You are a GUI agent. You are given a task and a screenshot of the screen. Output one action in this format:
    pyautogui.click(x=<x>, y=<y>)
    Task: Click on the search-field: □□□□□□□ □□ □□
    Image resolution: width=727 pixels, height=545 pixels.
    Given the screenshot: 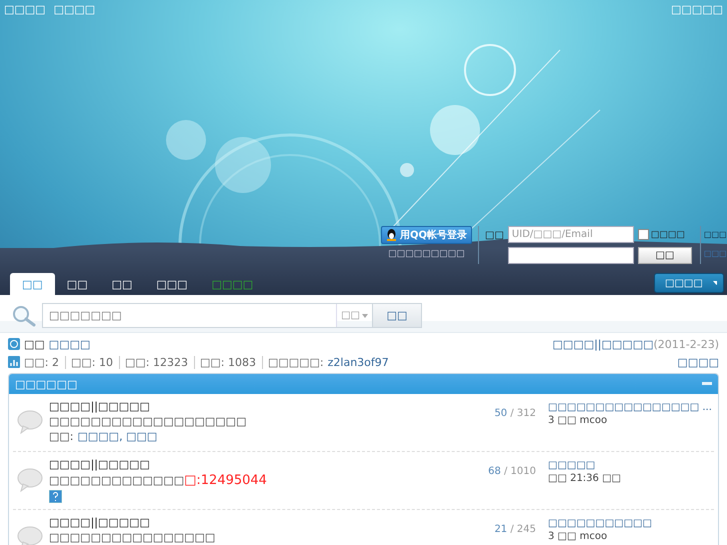 What is the action you would take?
    pyautogui.click(x=232, y=315)
    